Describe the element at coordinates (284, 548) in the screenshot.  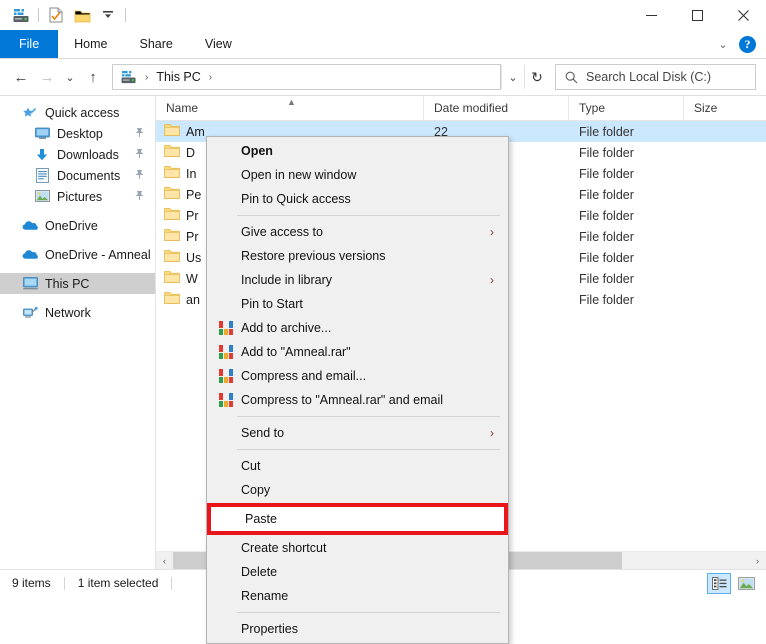
I see `menu-item-label: Create shortcut` at that location.